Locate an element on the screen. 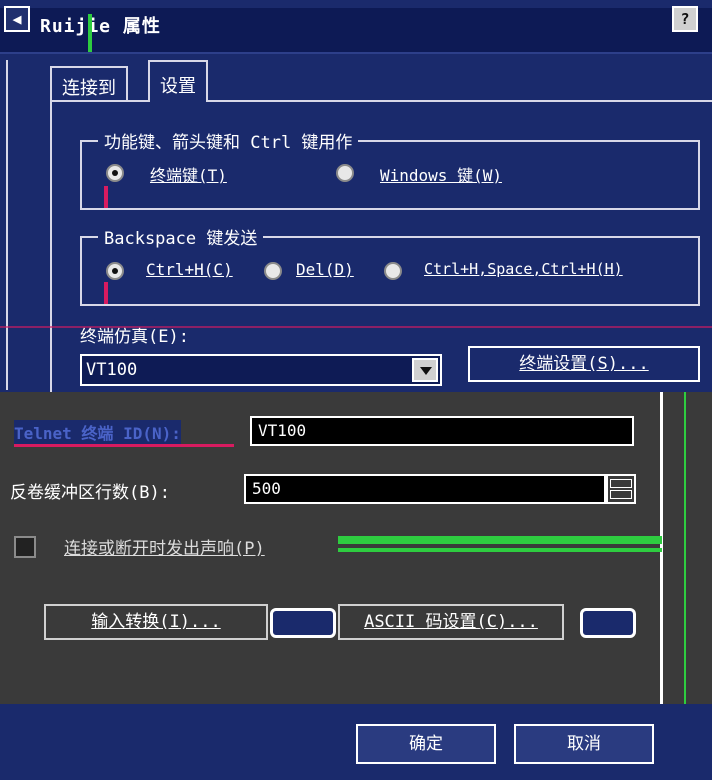 The height and width of the screenshot is (780, 712). telnet-id-value: VT100 is located at coordinates (282, 430).